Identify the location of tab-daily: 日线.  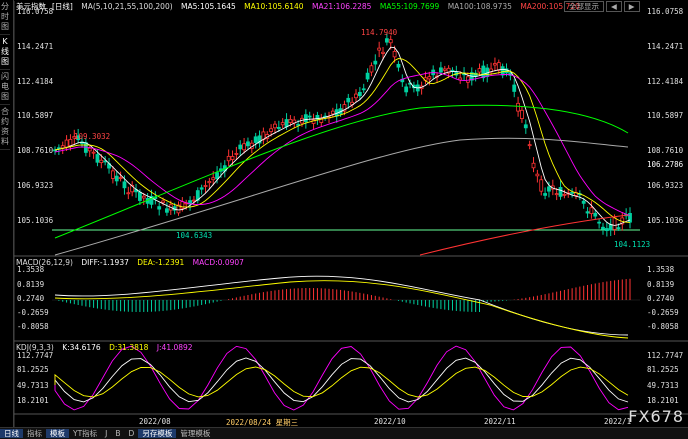
(11, 433).